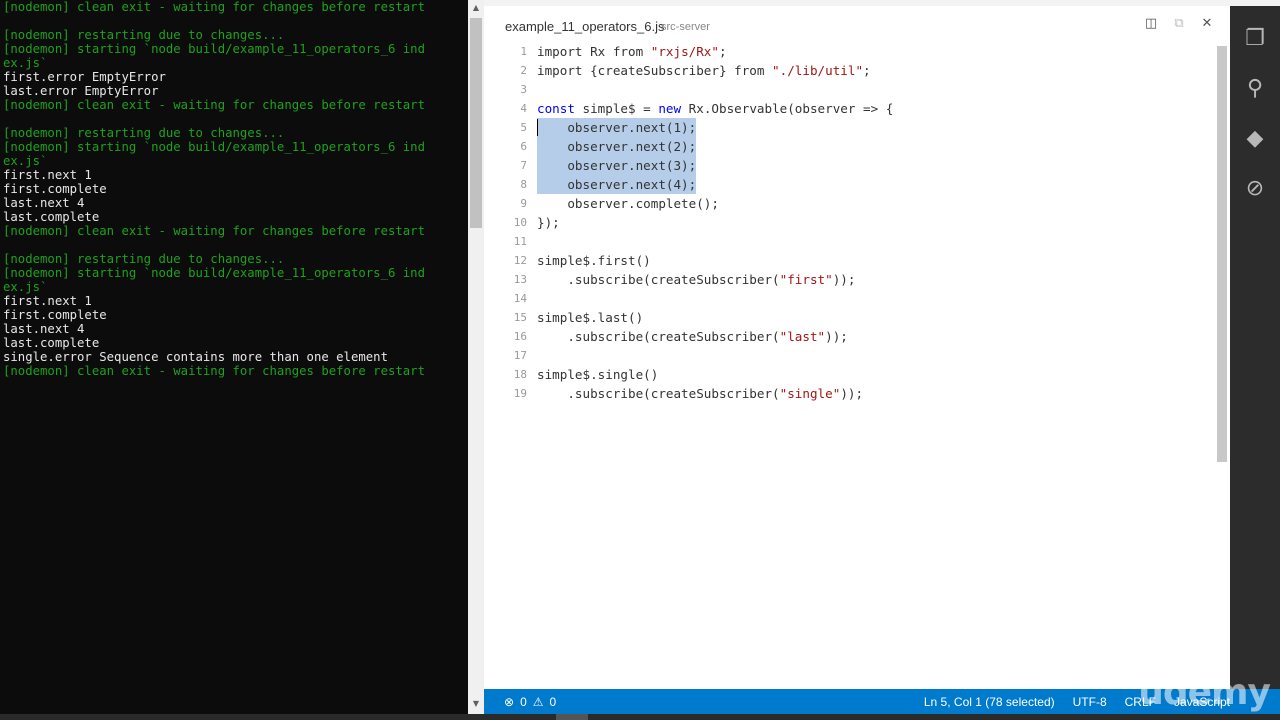 This screenshot has width=1280, height=720. What do you see at coordinates (802, 336) in the screenshot?
I see `string-token: "last"` at bounding box center [802, 336].